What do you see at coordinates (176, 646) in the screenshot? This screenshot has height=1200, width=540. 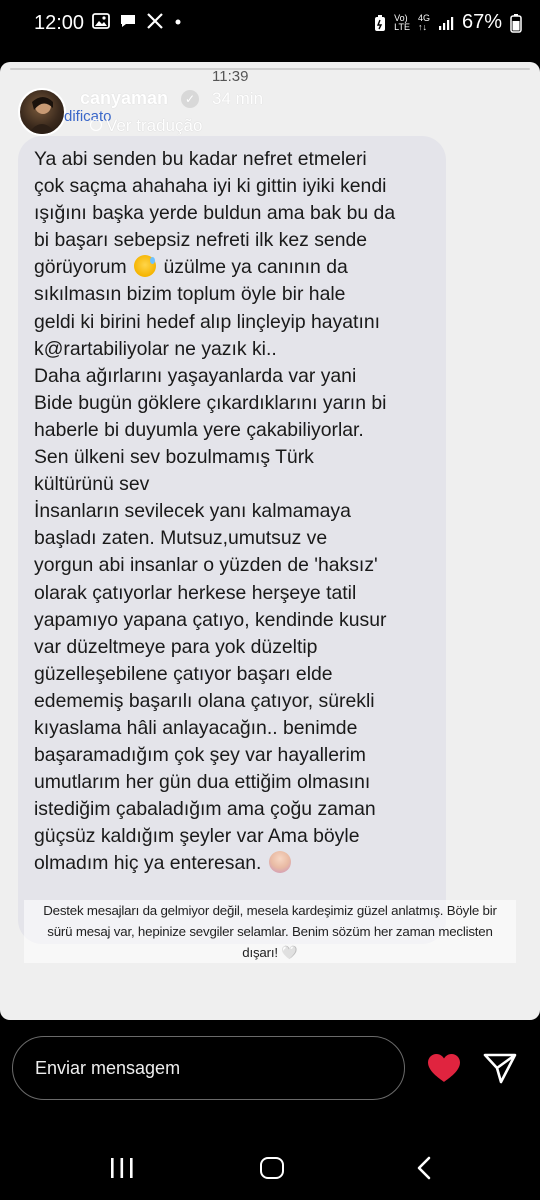 I see `message-line: var düzeltmeye para yok düzeltip` at bounding box center [176, 646].